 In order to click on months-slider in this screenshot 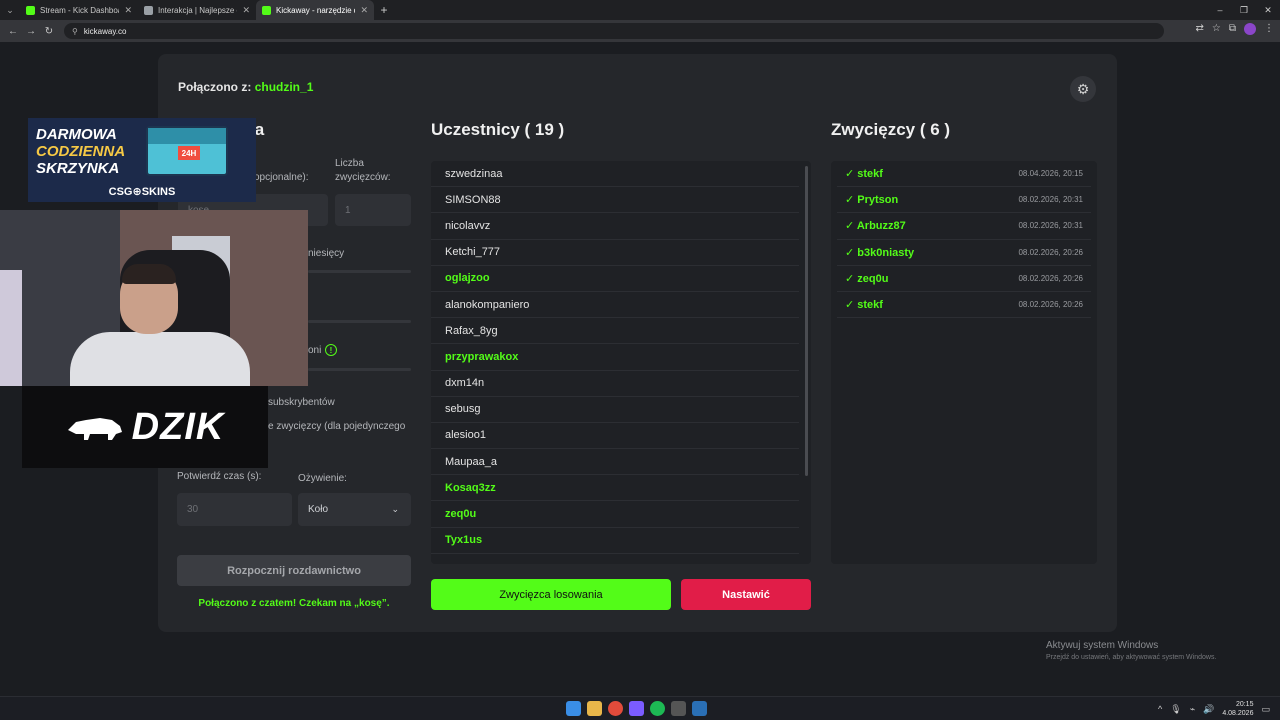, I will do `click(359, 271)`.